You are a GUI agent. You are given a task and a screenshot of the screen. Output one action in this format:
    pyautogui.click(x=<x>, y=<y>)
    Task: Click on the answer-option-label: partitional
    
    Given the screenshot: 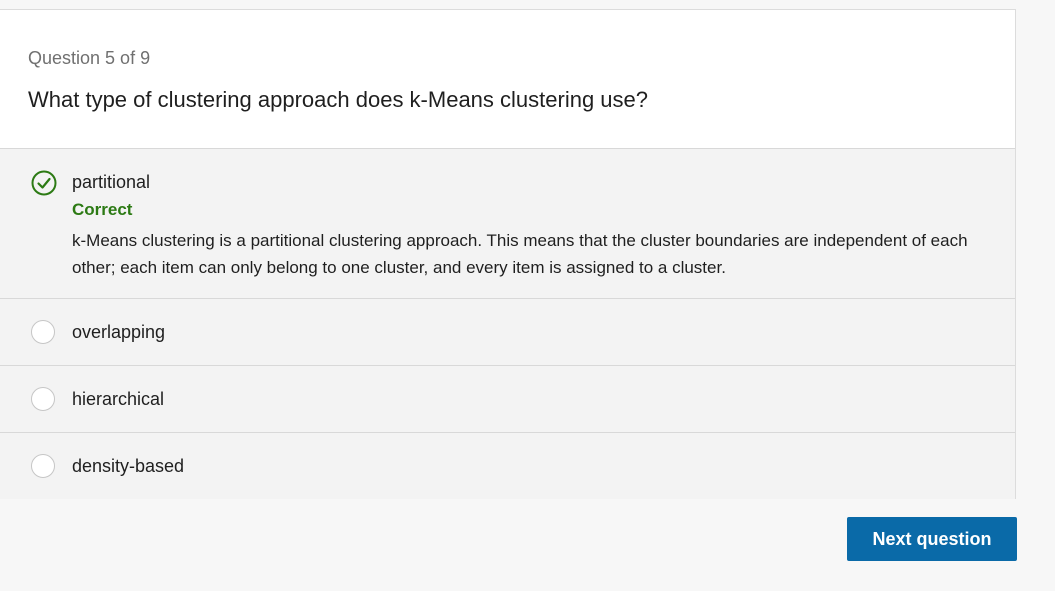 What is the action you would take?
    pyautogui.click(x=111, y=182)
    